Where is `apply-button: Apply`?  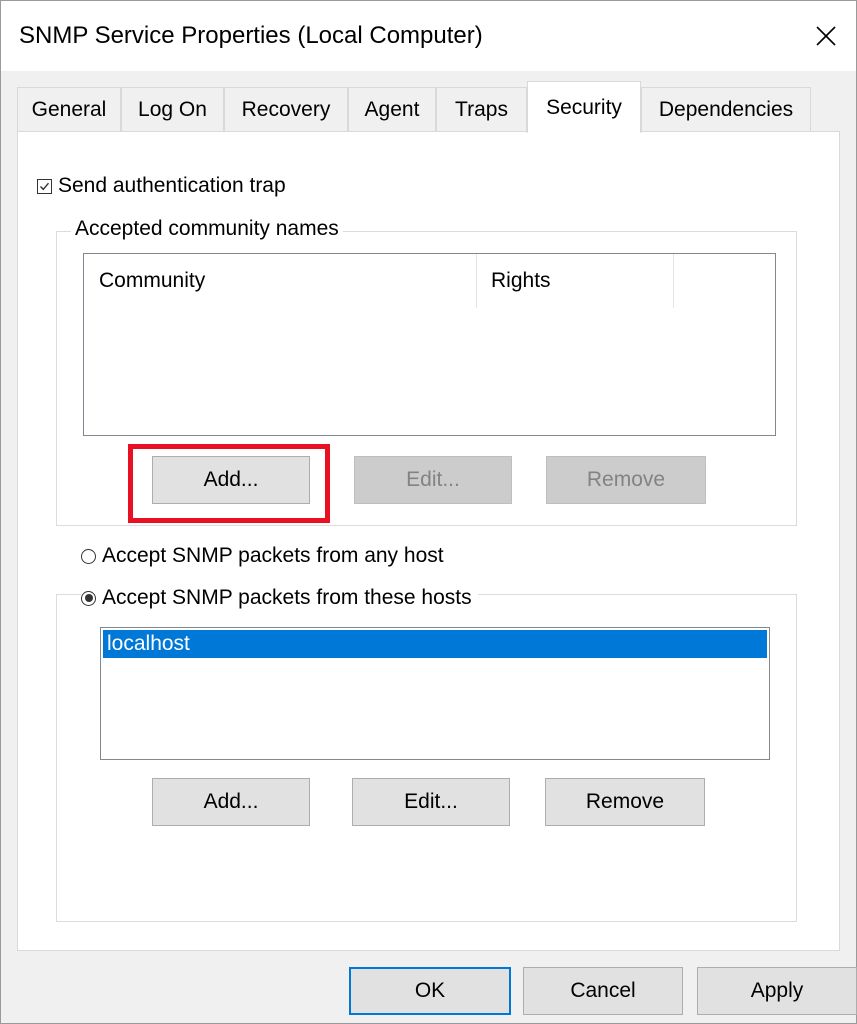
apply-button: Apply is located at coordinates (777, 991).